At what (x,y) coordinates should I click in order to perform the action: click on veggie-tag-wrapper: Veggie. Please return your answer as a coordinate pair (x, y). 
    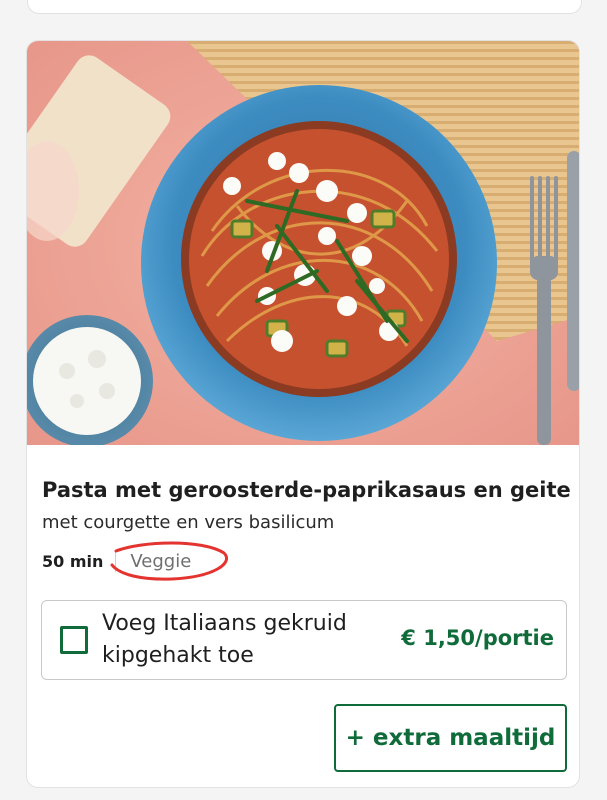
    Looking at the image, I should click on (169, 561).